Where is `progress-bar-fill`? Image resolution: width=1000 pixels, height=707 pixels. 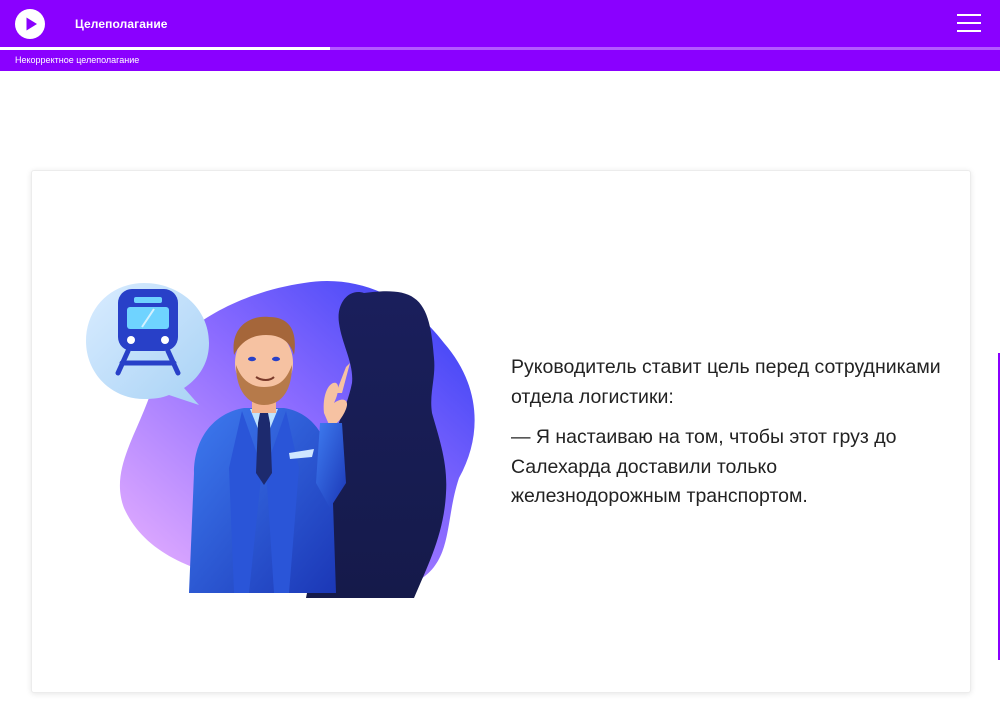
progress-bar-fill is located at coordinates (165, 48).